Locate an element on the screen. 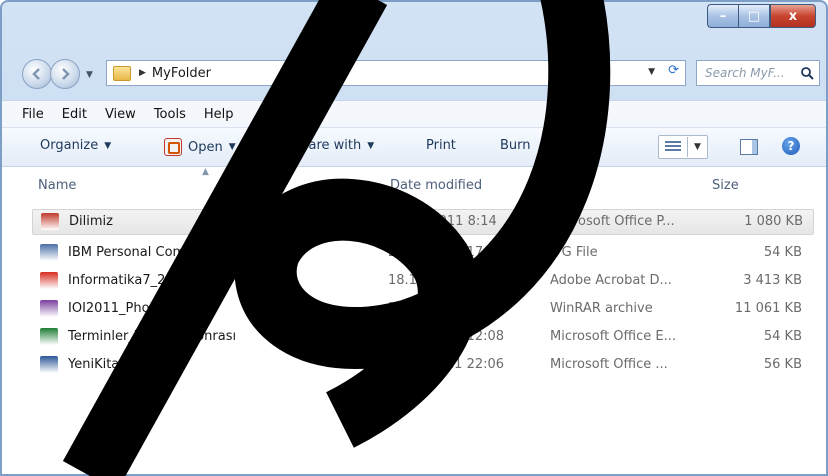 This screenshot has width=828, height=476. forward-button is located at coordinates (65, 74).